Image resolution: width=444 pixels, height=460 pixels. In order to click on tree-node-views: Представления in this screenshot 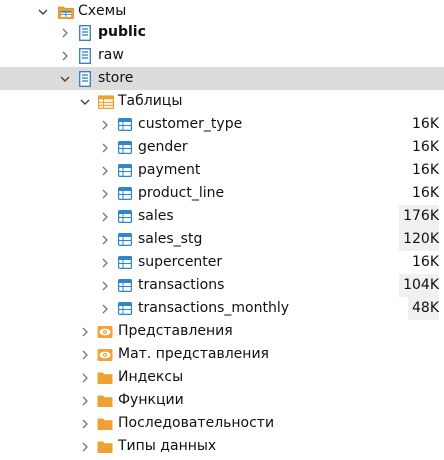, I will do `click(222, 331)`.